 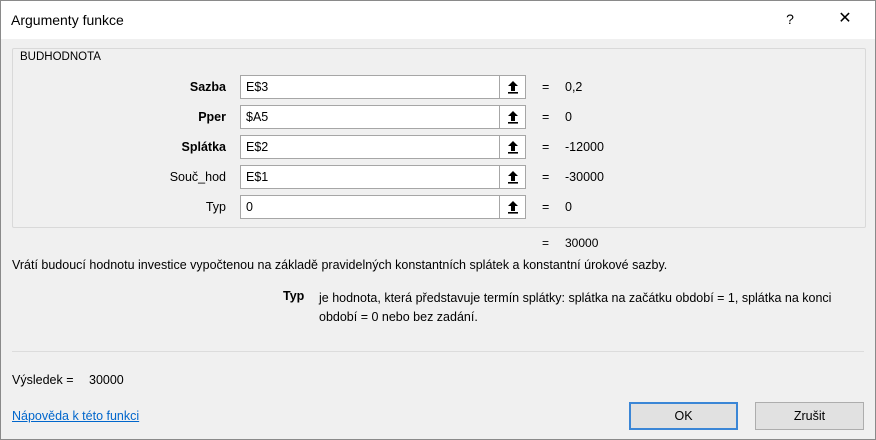 What do you see at coordinates (203, 147) in the screenshot?
I see `argument-label: Splátka` at bounding box center [203, 147].